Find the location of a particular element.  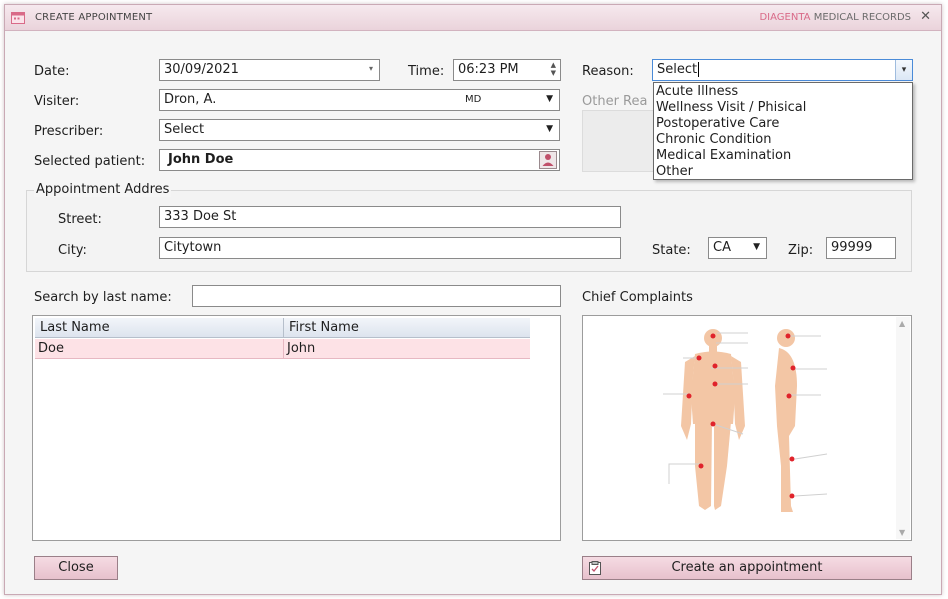

patient-lookup-icon is located at coordinates (548, 160).